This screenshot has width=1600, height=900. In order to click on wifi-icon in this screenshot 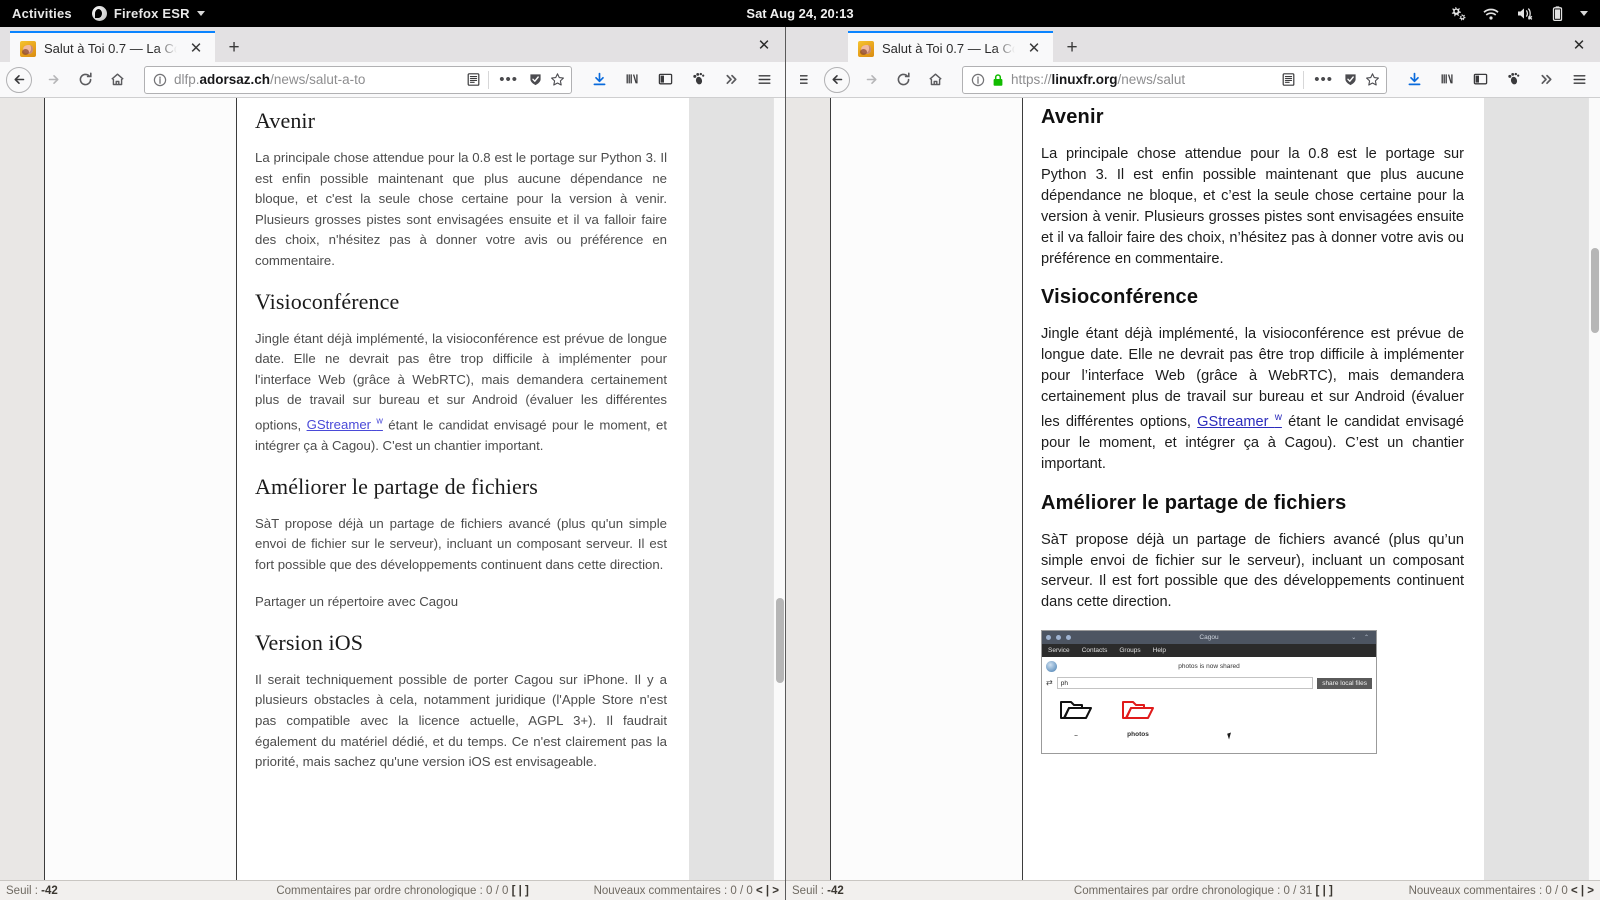, I will do `click(1491, 14)`.